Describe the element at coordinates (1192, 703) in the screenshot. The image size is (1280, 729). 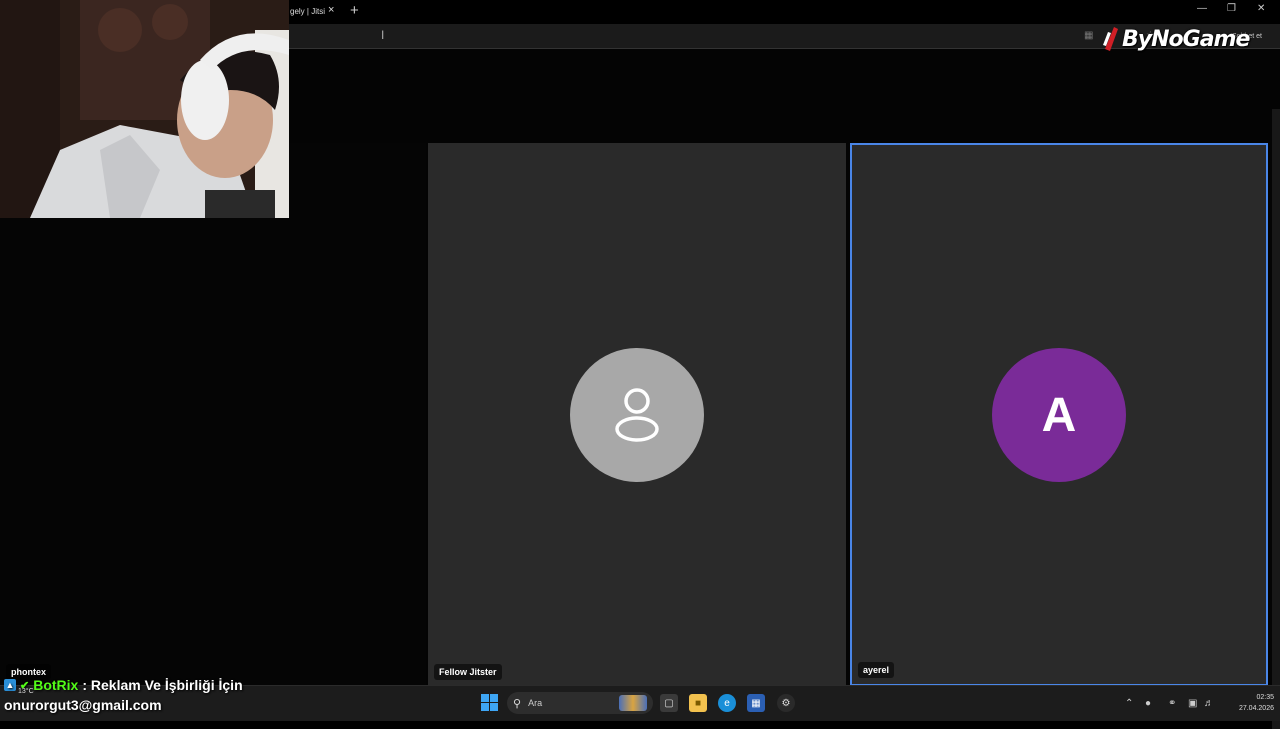
I see `network-icon: ▣` at that location.